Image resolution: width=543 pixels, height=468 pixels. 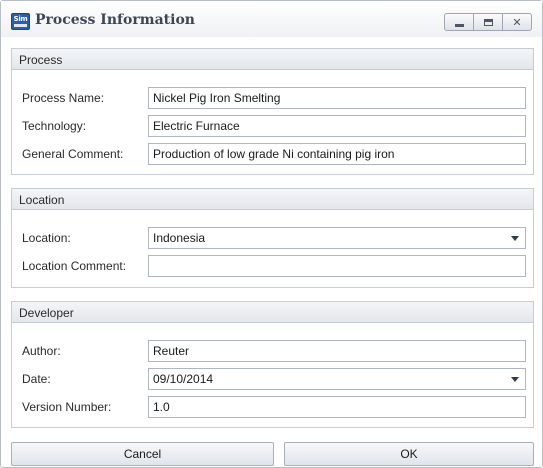 I want to click on location-group-header: Location, so click(x=272, y=199).